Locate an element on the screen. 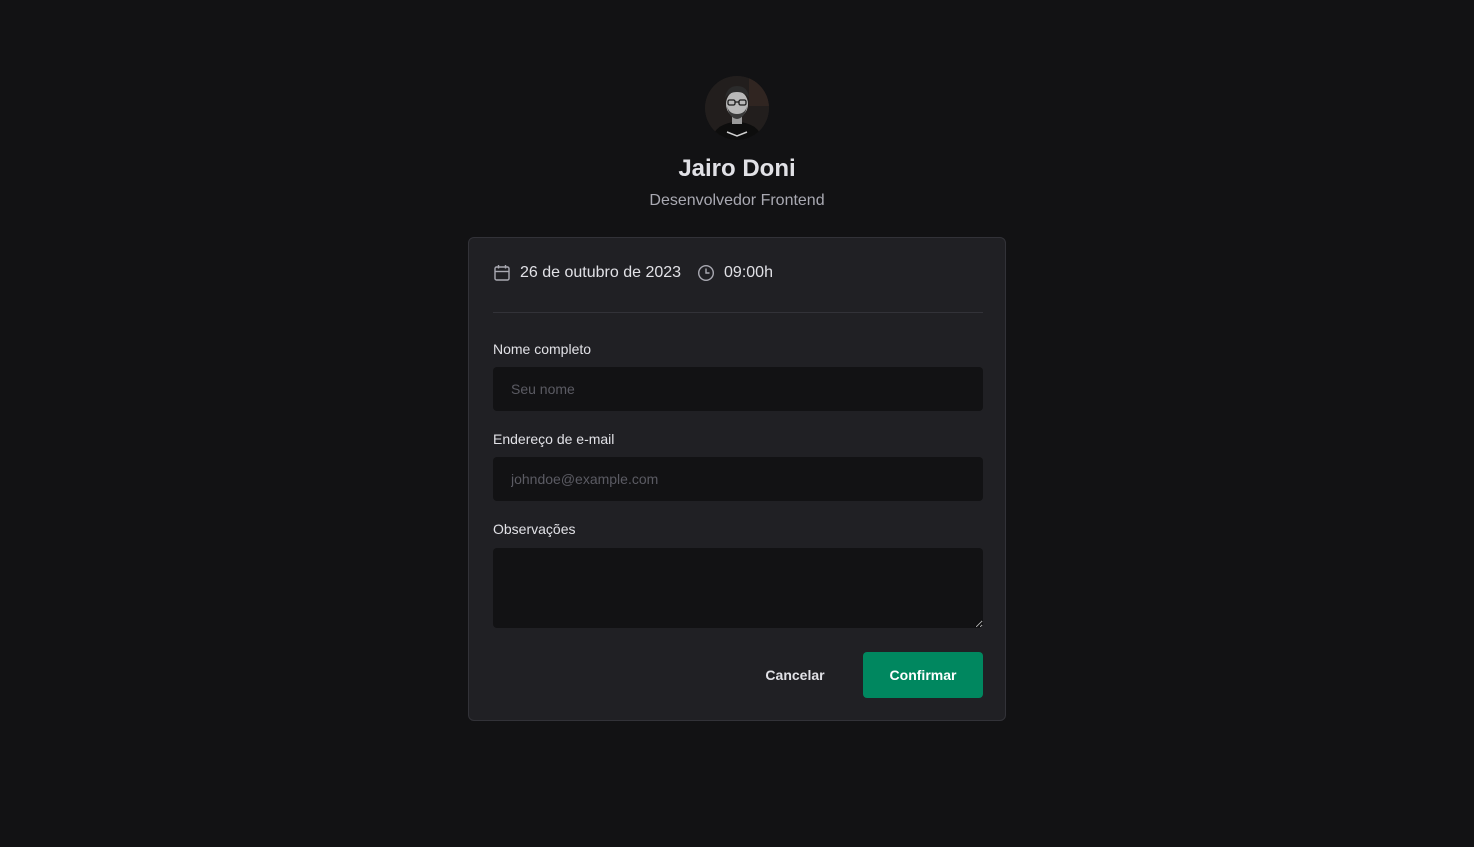  calendar-icon is located at coordinates (502, 273).